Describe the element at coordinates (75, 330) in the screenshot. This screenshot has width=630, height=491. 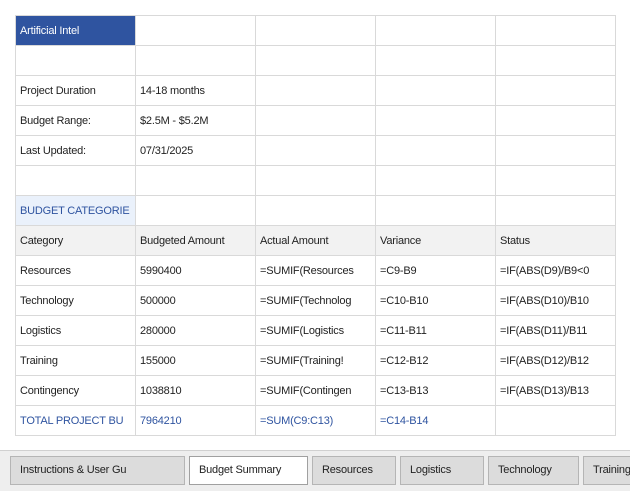
I see `sheet-cell: Logistics` at that location.